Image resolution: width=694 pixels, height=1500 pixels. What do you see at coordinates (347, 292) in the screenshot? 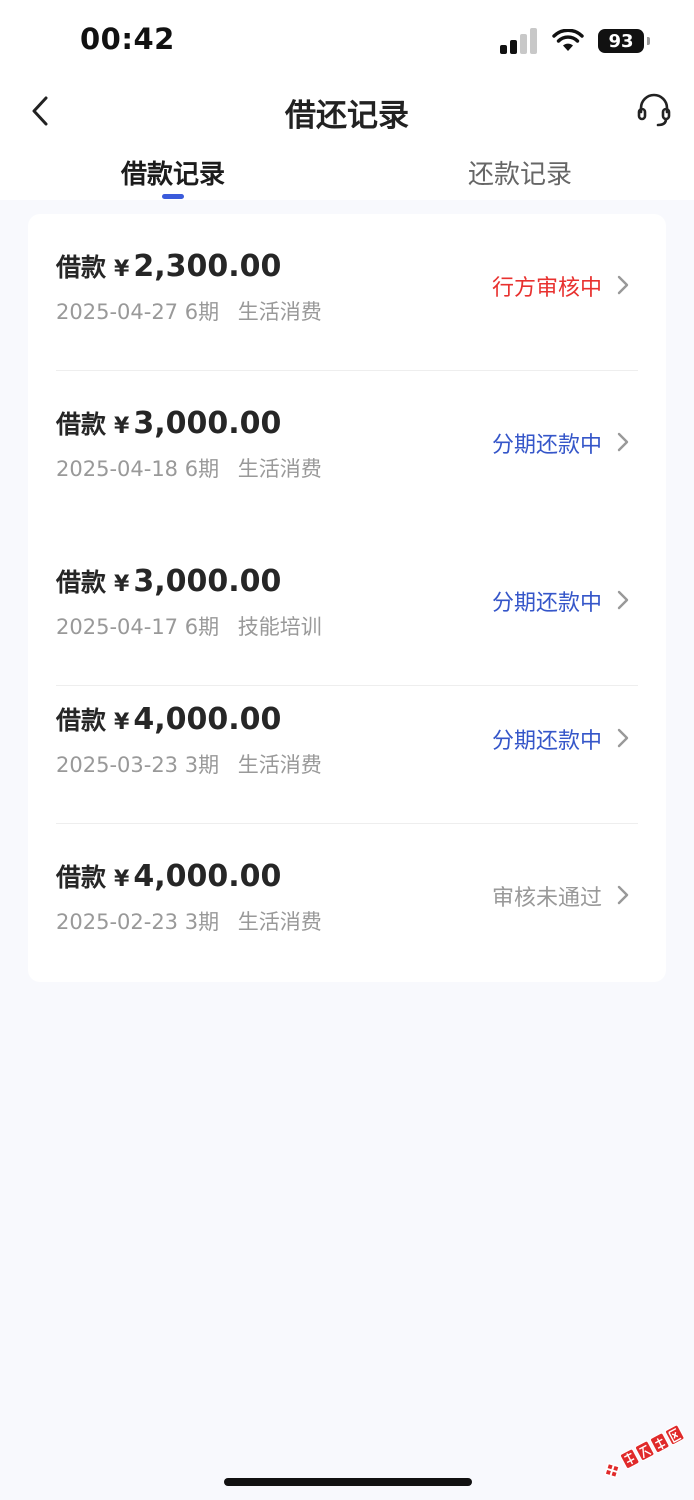
I see `loan-record-item: 借款 ¥ 2,300.00 2025-04-27 6期 生活消费 行方审核中` at bounding box center [347, 292].